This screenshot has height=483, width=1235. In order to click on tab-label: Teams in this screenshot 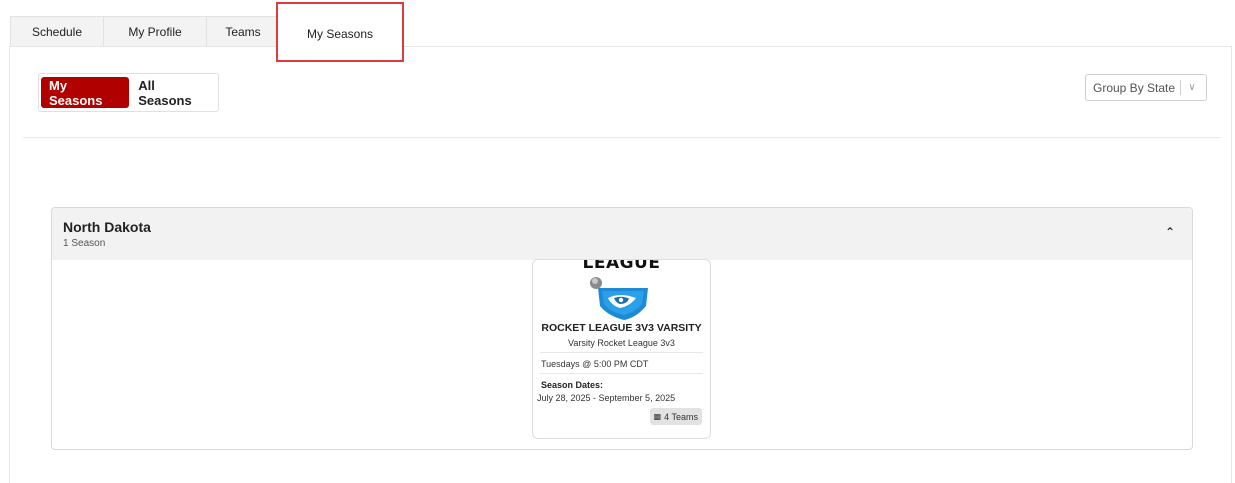, I will do `click(243, 31)`.